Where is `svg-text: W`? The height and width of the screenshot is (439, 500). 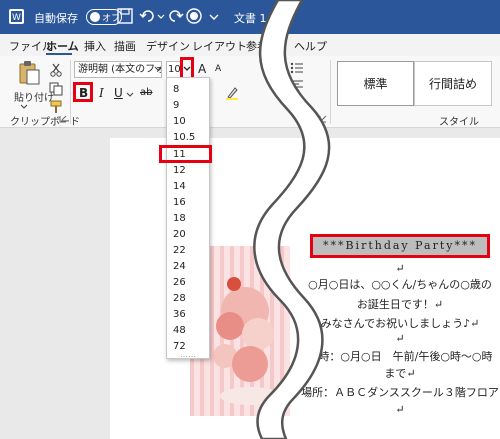
svg-text: W is located at coordinates (16, 18).